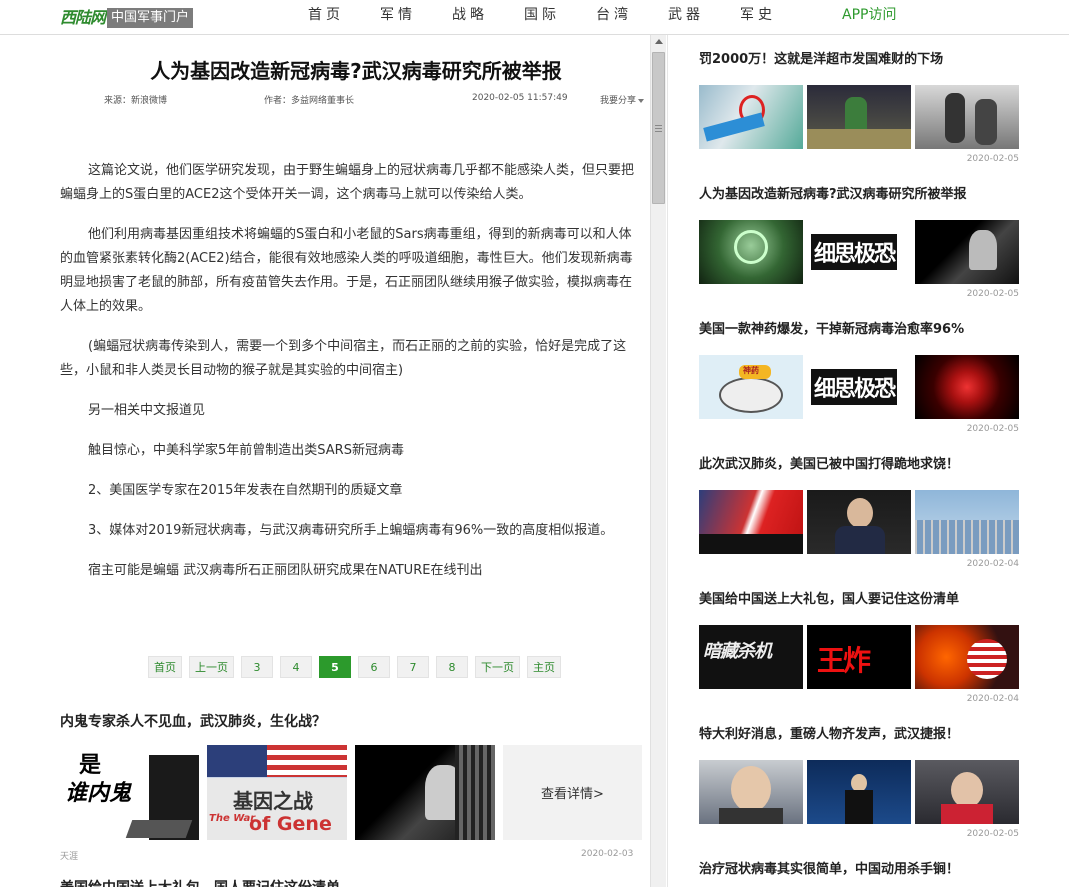 The image size is (1069, 887). Describe the element at coordinates (869, 15) in the screenshot. I see `nav-app-link: APP访问` at that location.